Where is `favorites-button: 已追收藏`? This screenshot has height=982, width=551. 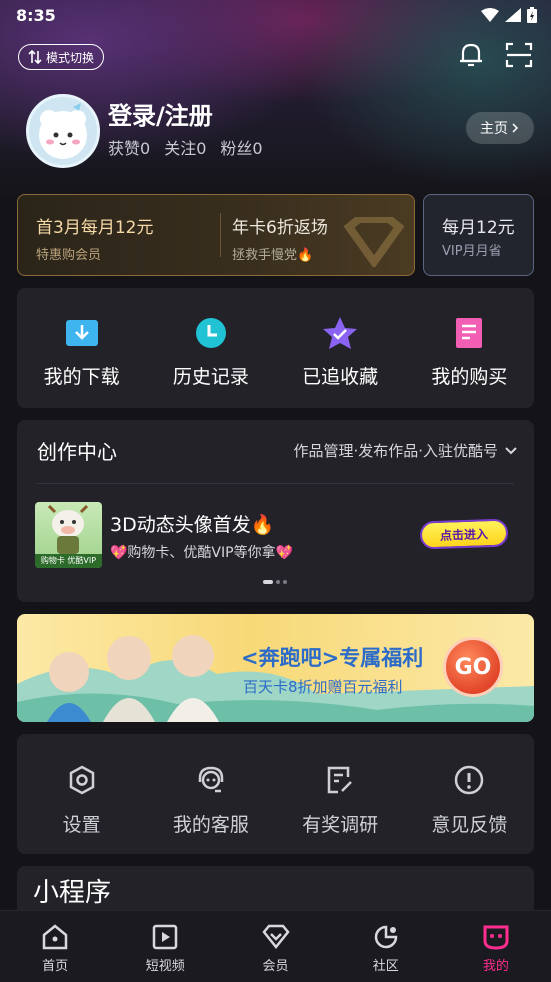
favorites-button: 已追收藏 is located at coordinates (340, 348).